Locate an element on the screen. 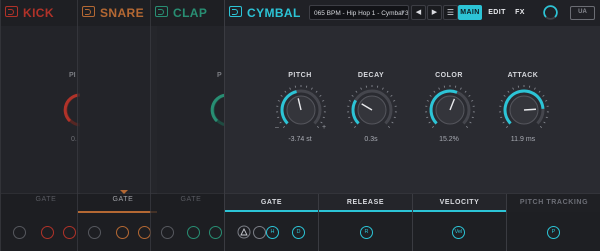 Image resolution: width=600 pixels, height=251 pixels. gate-mini-knob is located at coordinates (259, 232).